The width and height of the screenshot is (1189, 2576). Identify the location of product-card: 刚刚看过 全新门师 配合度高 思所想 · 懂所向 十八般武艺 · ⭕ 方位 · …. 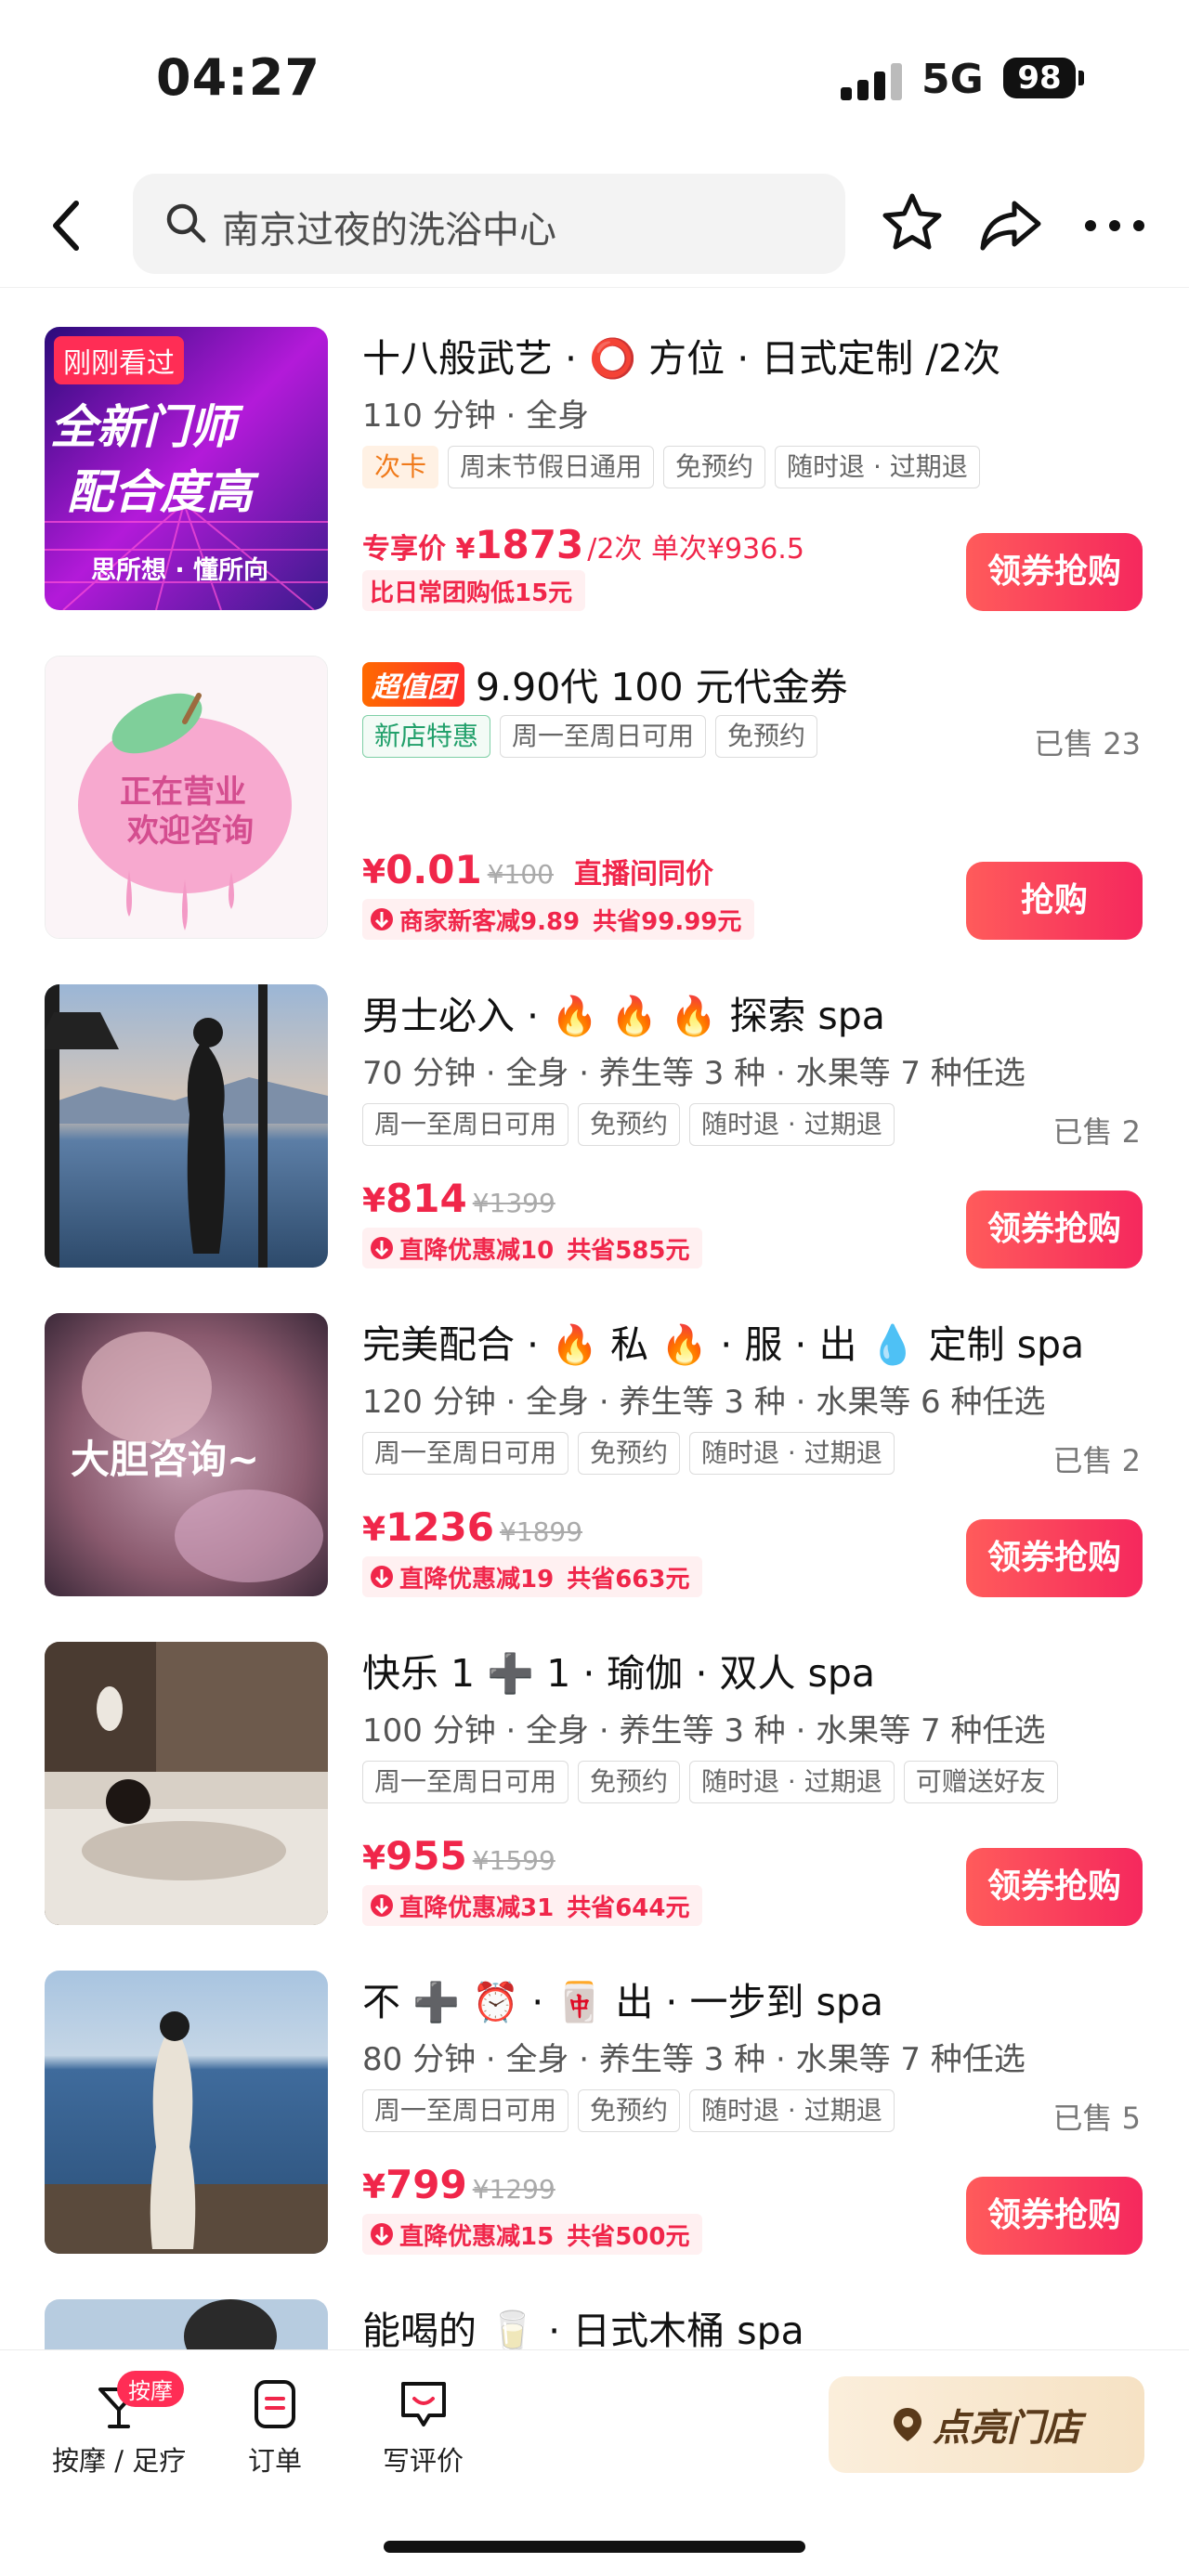
(594, 454).